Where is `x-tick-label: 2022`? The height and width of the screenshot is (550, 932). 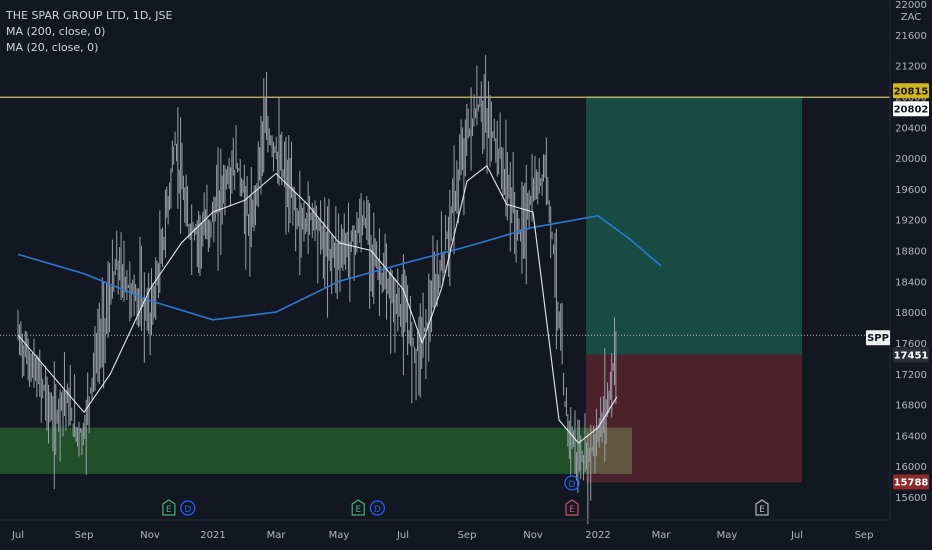 x-tick-label: 2022 is located at coordinates (597, 535).